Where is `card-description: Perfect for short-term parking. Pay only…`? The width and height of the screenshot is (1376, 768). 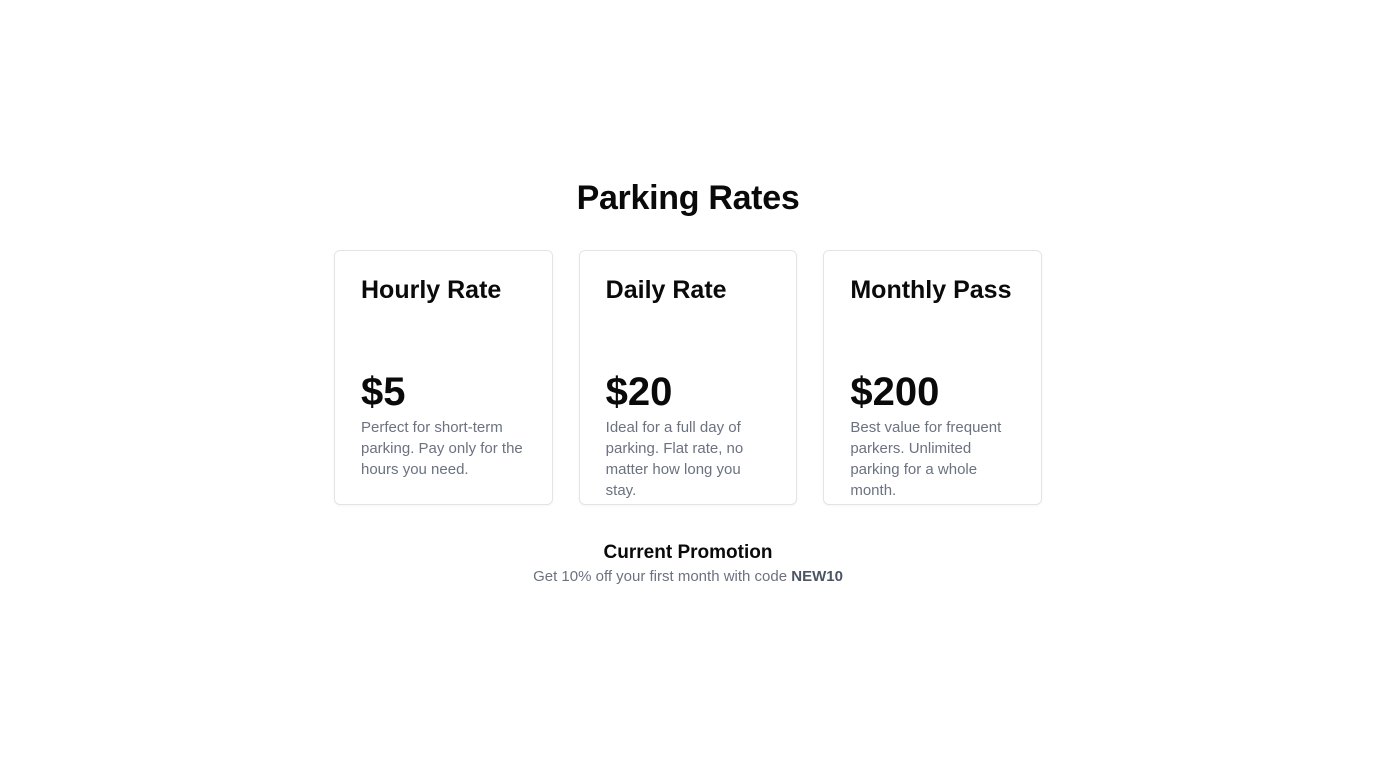
card-description: Perfect for short-term parking. Pay only… is located at coordinates (442, 448).